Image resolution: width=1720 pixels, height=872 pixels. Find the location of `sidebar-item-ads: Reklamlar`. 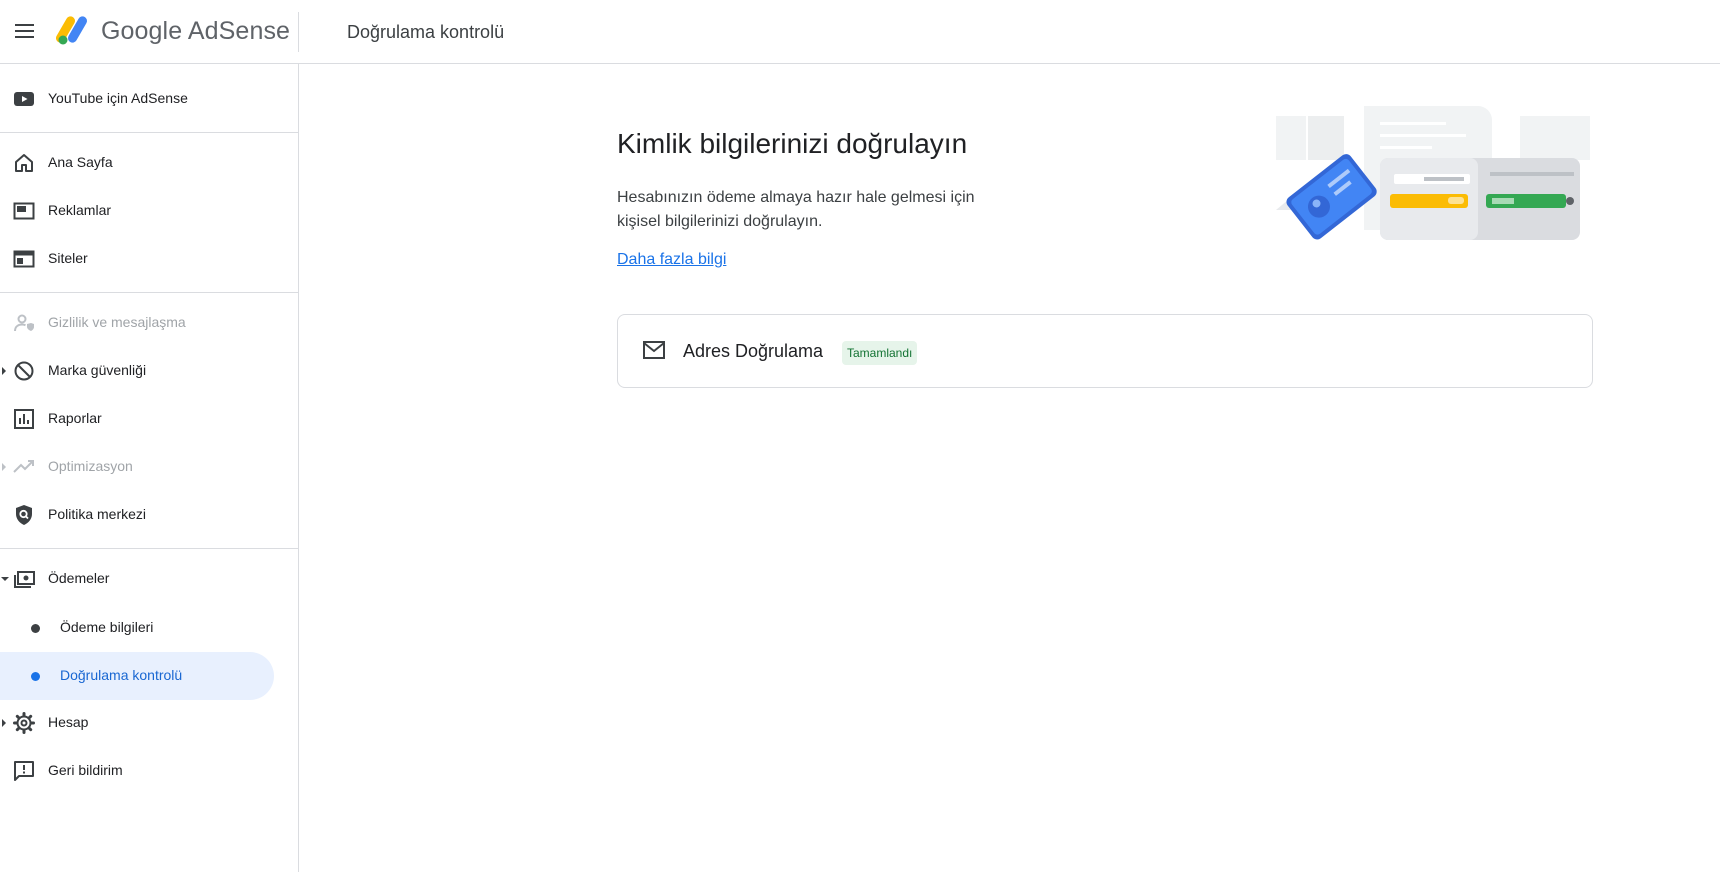

sidebar-item-ads: Reklamlar is located at coordinates (149, 211).